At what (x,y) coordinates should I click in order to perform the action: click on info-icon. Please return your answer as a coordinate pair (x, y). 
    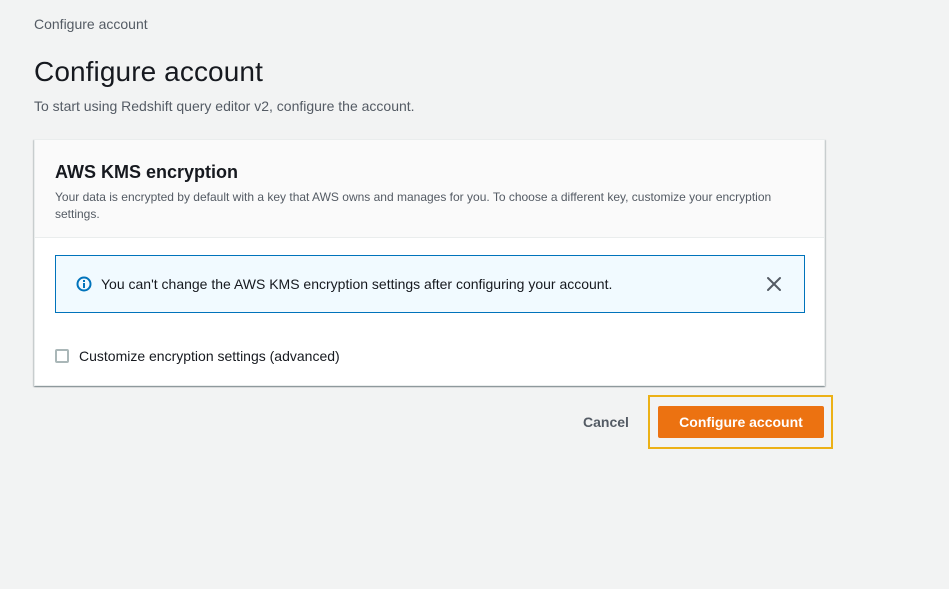
    Looking at the image, I should click on (84, 284).